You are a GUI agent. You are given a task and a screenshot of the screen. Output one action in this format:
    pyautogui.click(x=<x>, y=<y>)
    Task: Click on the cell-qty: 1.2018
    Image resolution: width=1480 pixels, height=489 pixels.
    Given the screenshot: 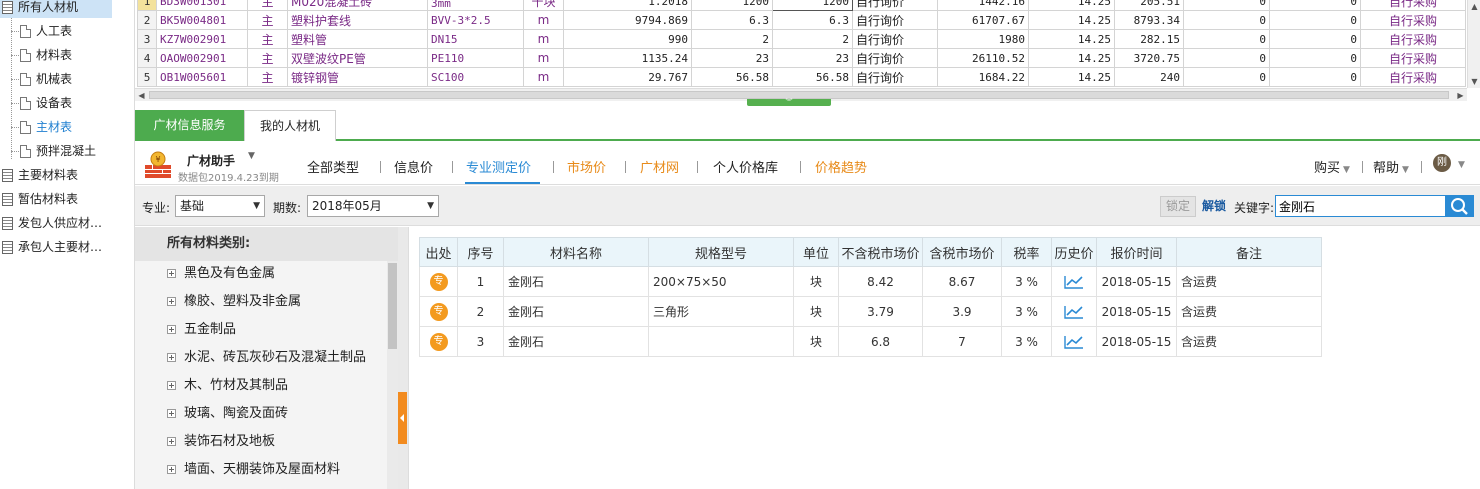 What is the action you would take?
    pyautogui.click(x=627, y=5)
    